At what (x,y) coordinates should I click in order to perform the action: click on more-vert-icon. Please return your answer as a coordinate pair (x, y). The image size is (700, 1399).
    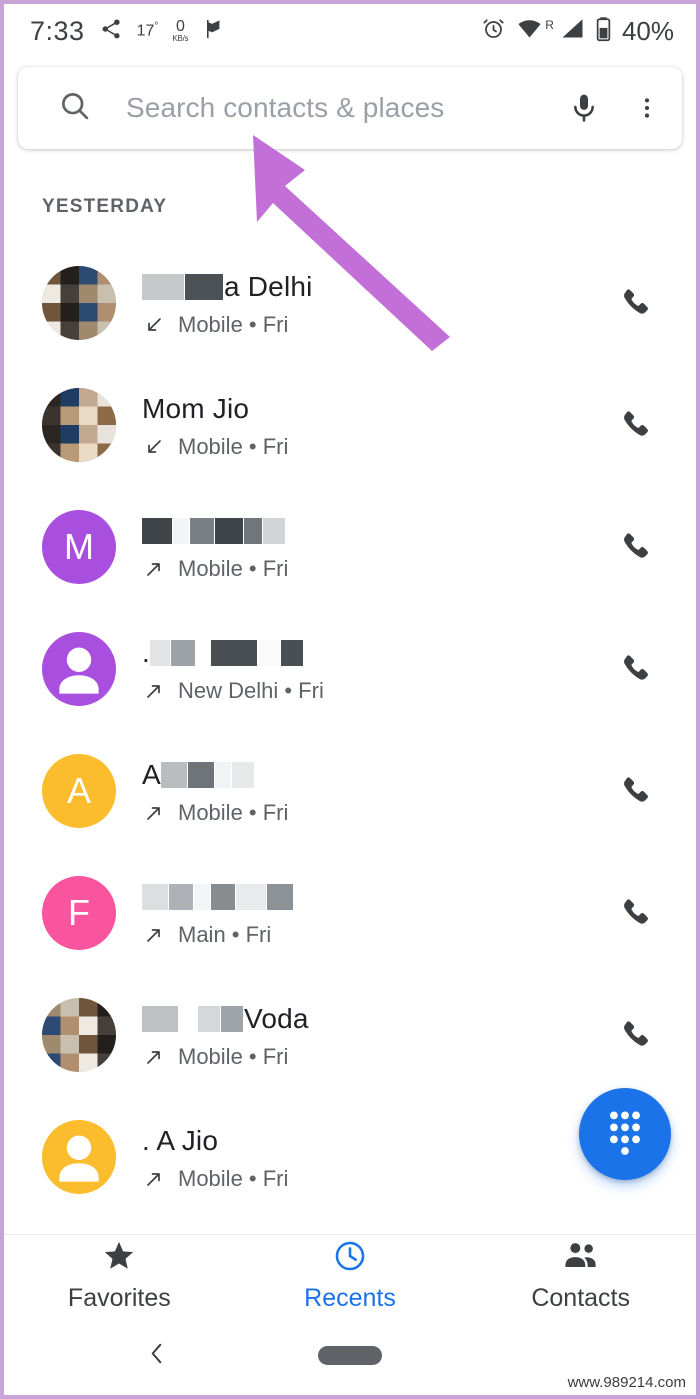
    Looking at the image, I should click on (647, 108).